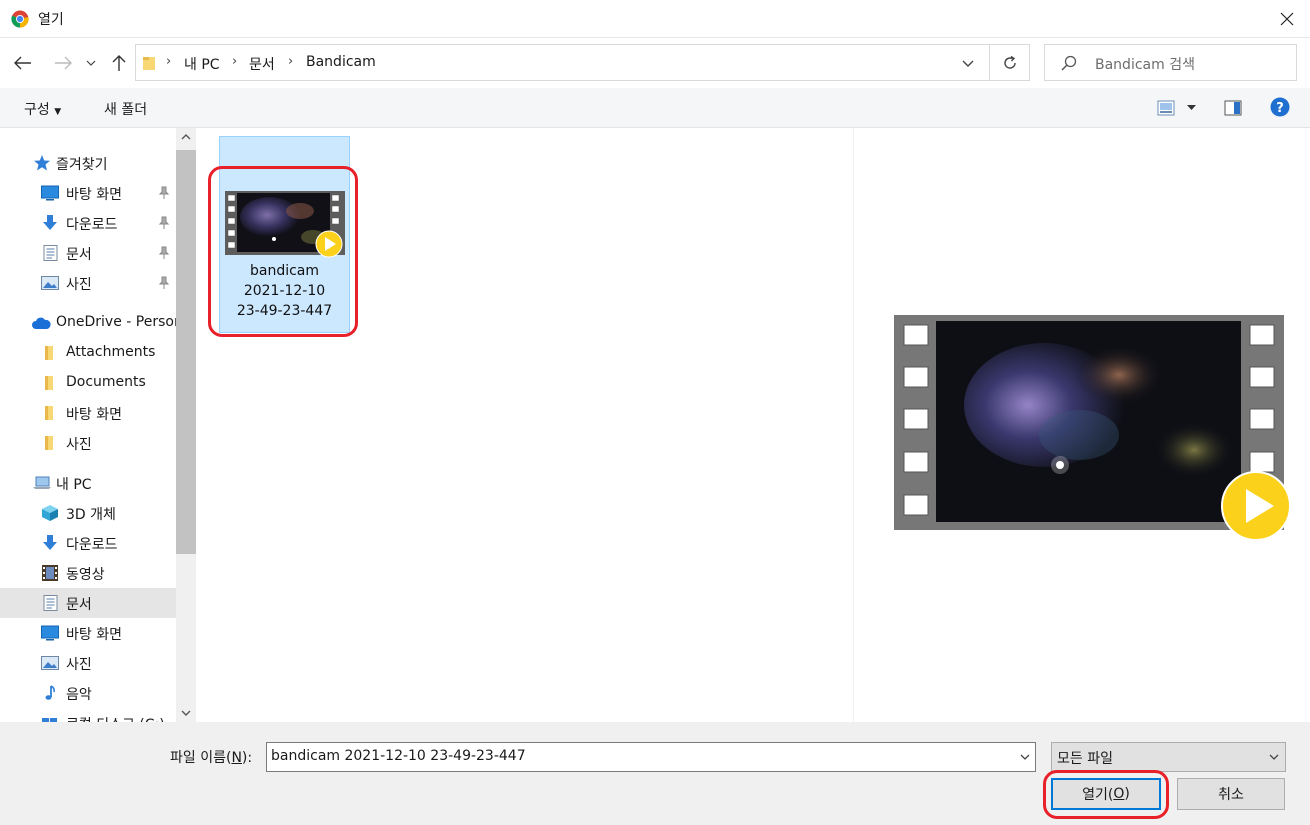 This screenshot has height=825, width=1310. I want to click on organize-button: 구성 ▼, so click(42, 109).